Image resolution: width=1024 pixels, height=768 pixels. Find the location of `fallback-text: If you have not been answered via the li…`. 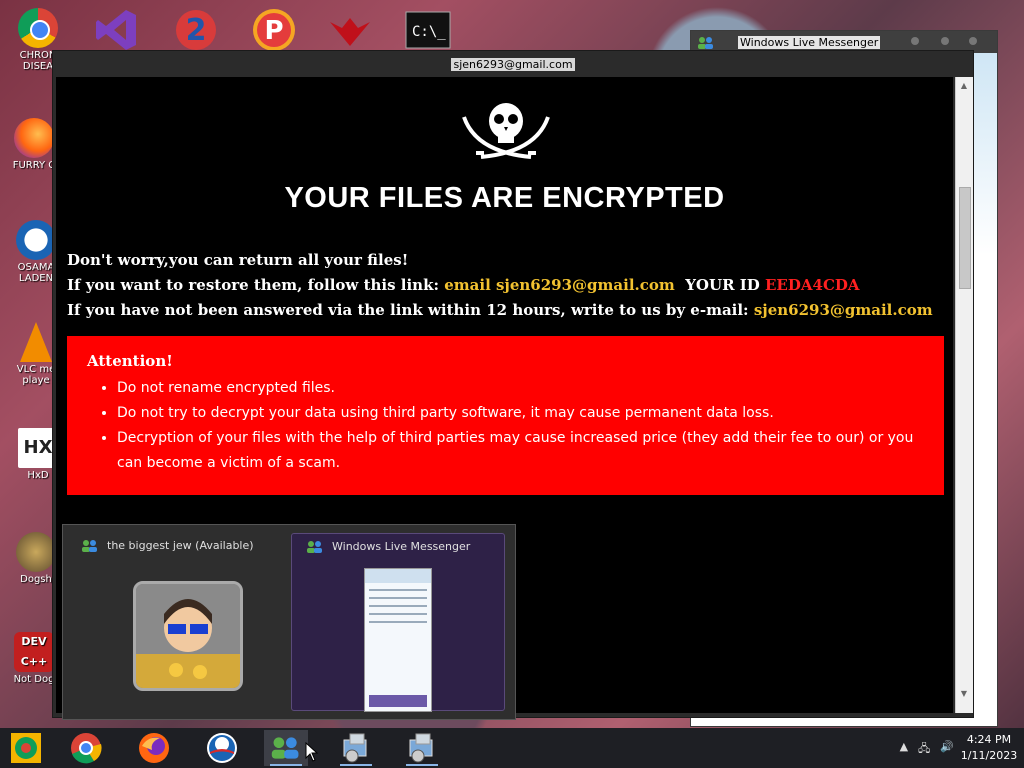

fallback-text: If you have not been answered via the li… is located at coordinates (410, 310).